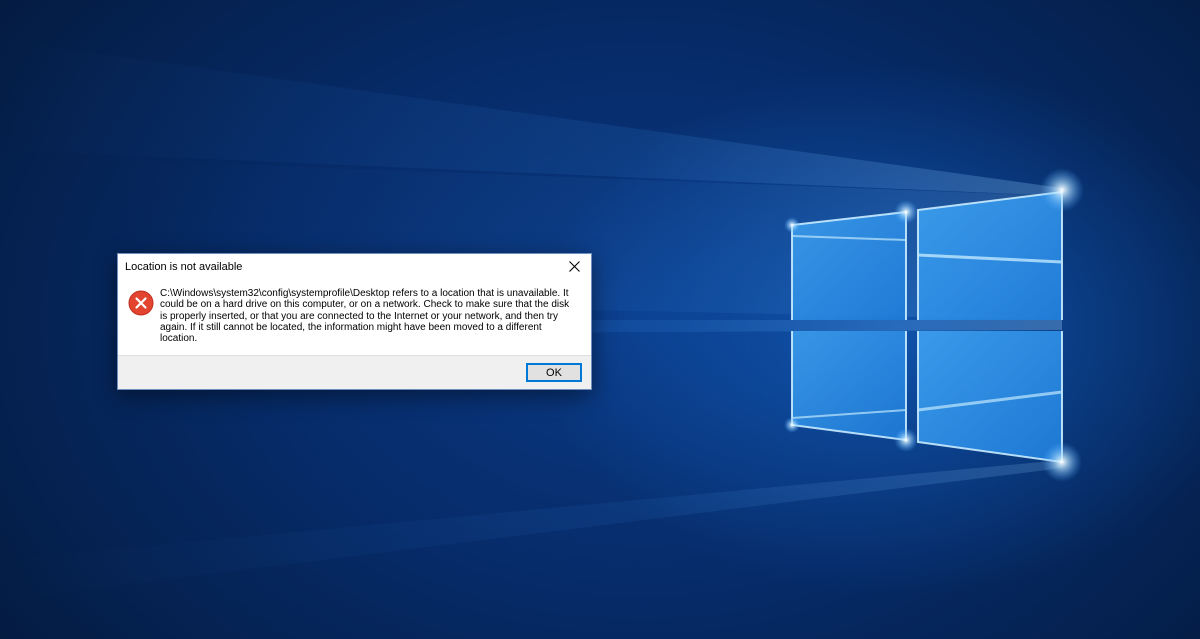  Describe the element at coordinates (554, 372) in the screenshot. I see `ok-button: OK` at that location.